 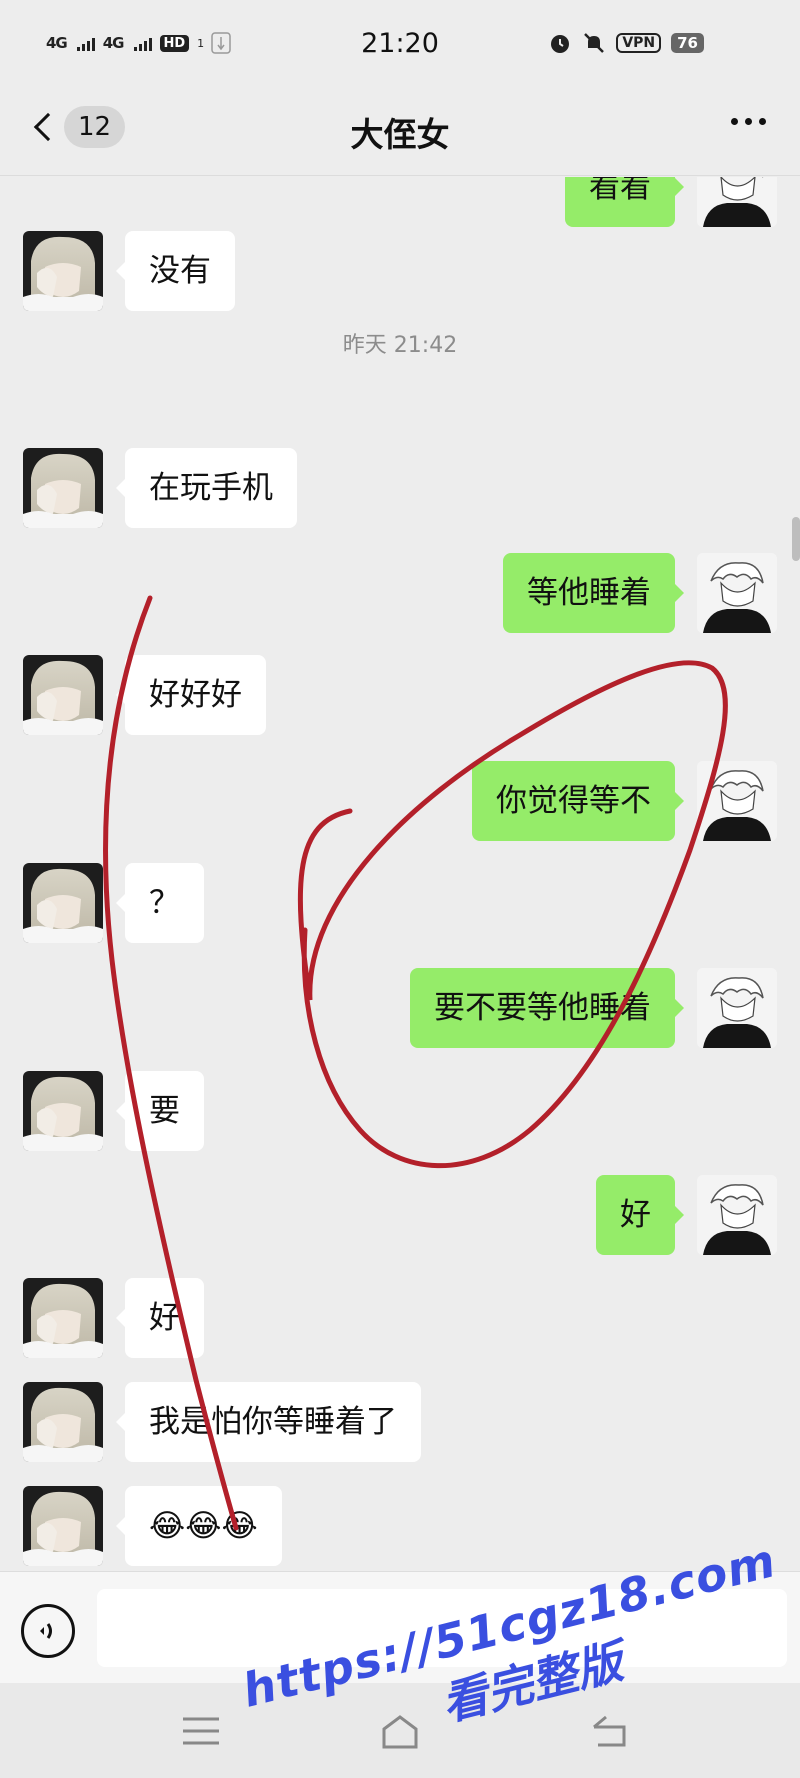 I want to click on home-icon, so click(x=400, y=1731).